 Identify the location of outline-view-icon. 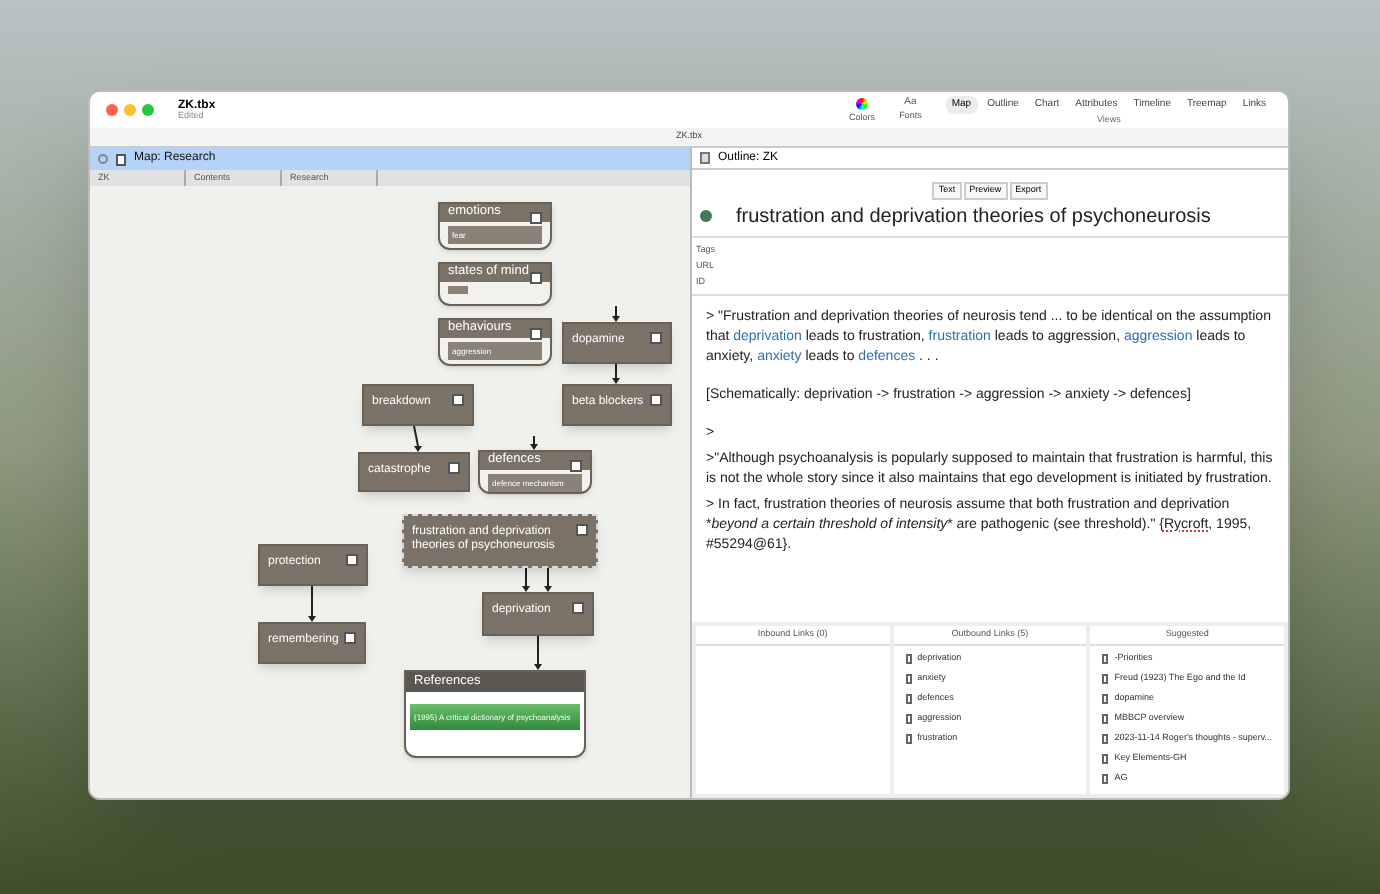
(705, 158).